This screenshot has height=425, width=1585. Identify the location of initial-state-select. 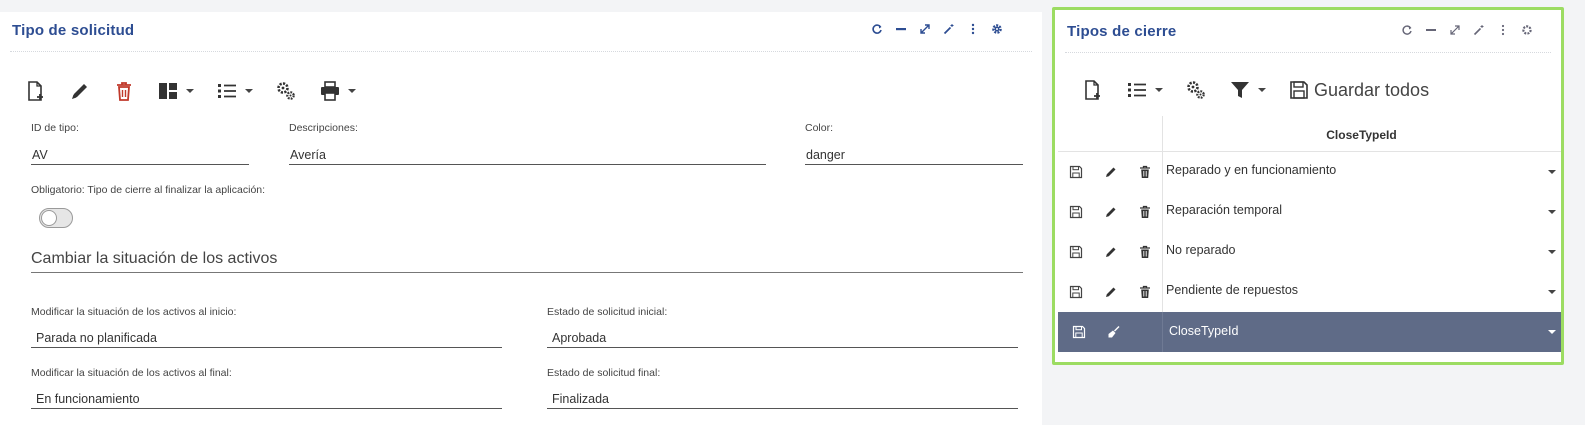
(782, 338).